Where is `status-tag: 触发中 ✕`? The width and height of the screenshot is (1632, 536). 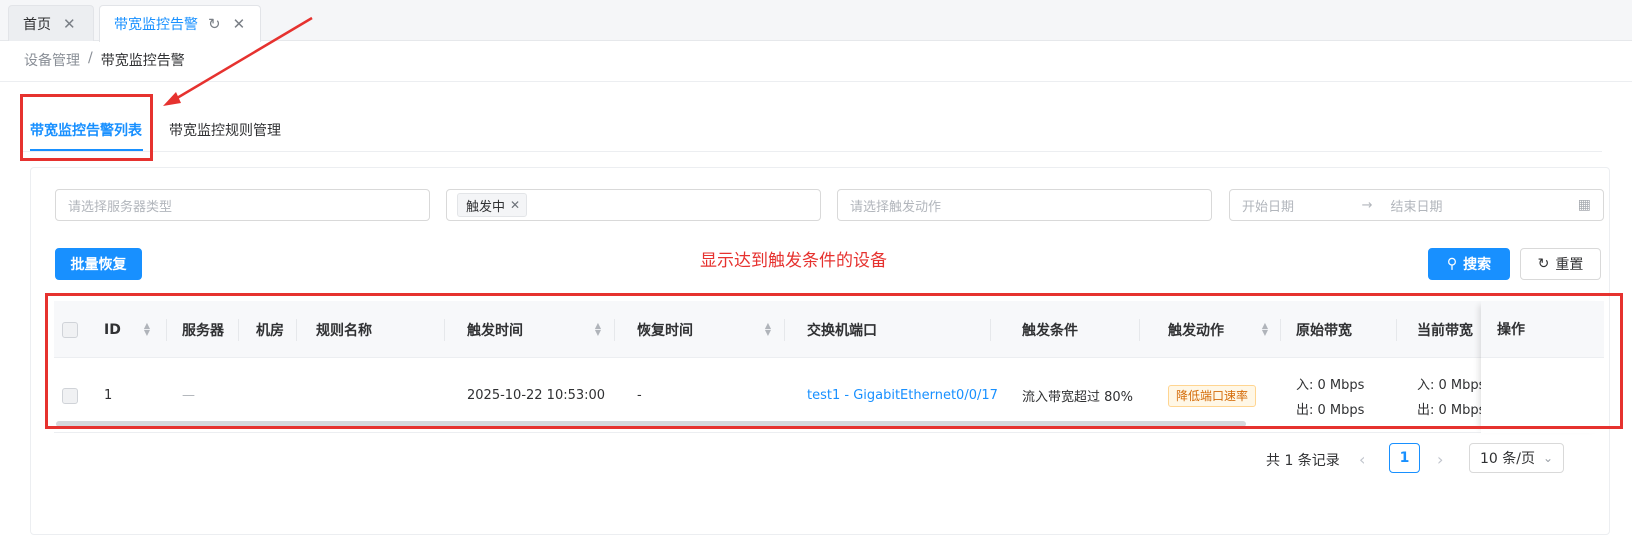 status-tag: 触发中 ✕ is located at coordinates (492, 205).